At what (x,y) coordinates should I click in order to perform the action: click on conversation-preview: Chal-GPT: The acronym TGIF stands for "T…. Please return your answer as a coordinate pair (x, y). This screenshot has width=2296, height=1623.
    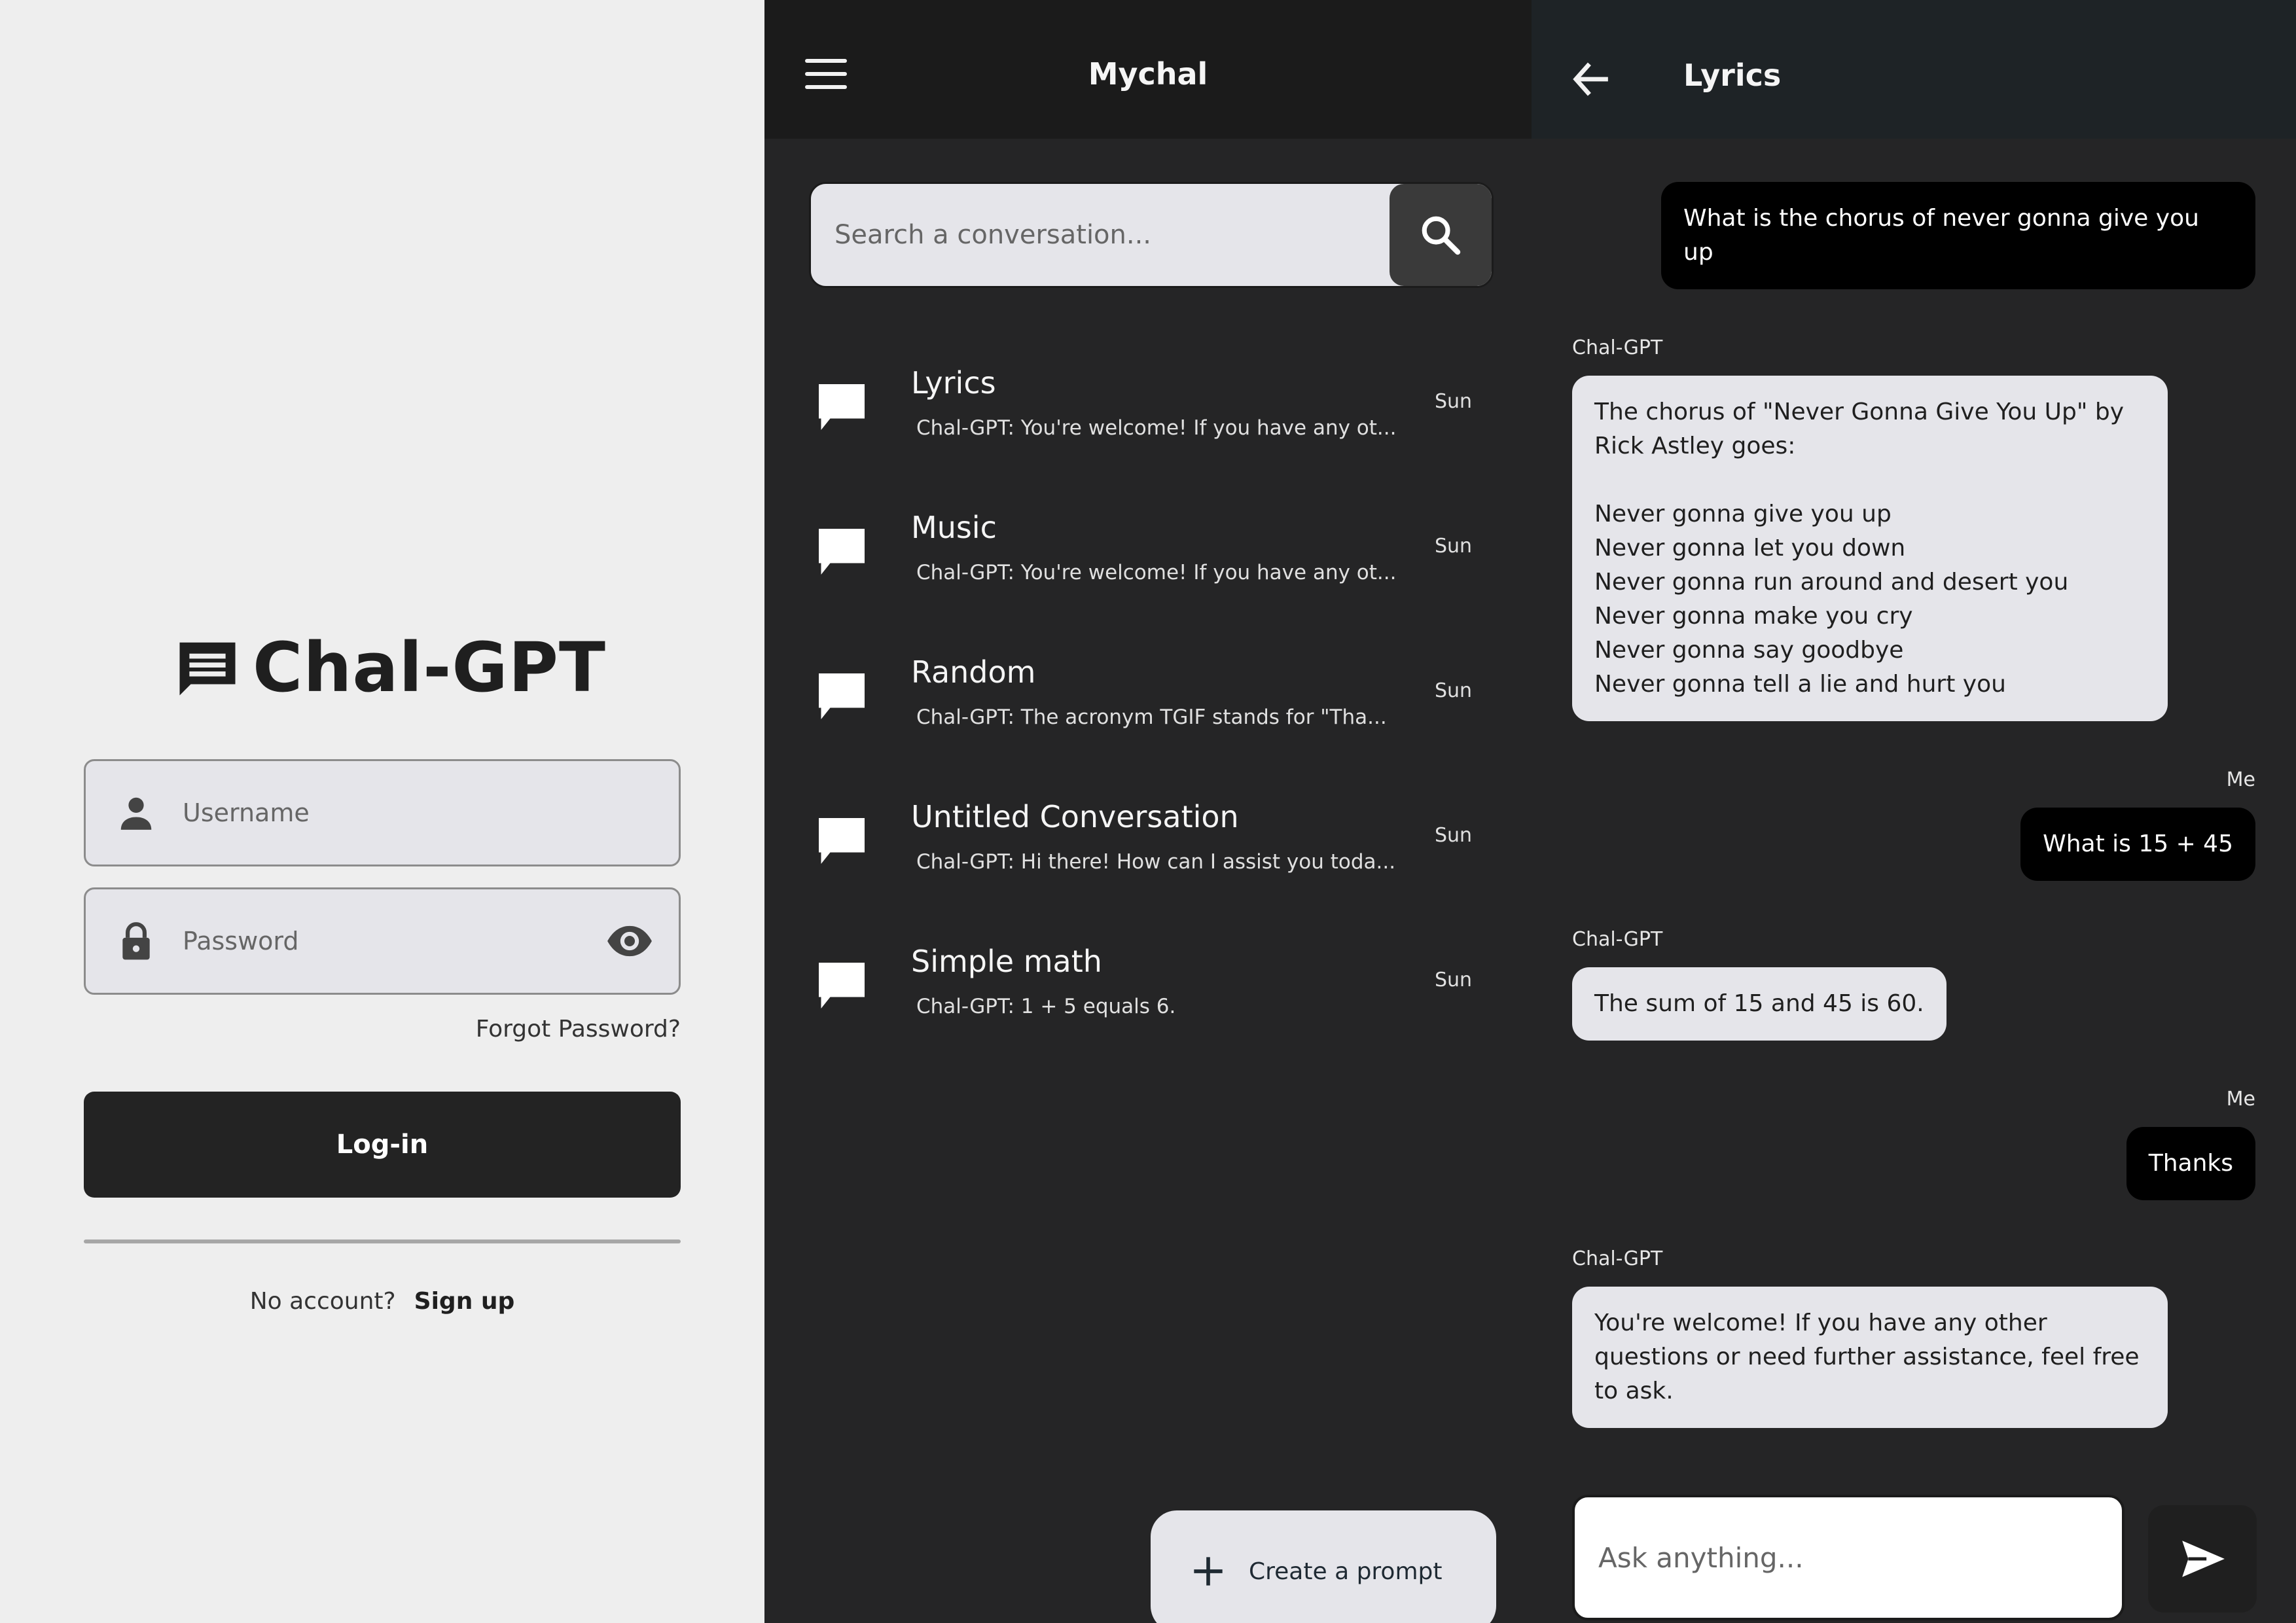
    Looking at the image, I should click on (1151, 717).